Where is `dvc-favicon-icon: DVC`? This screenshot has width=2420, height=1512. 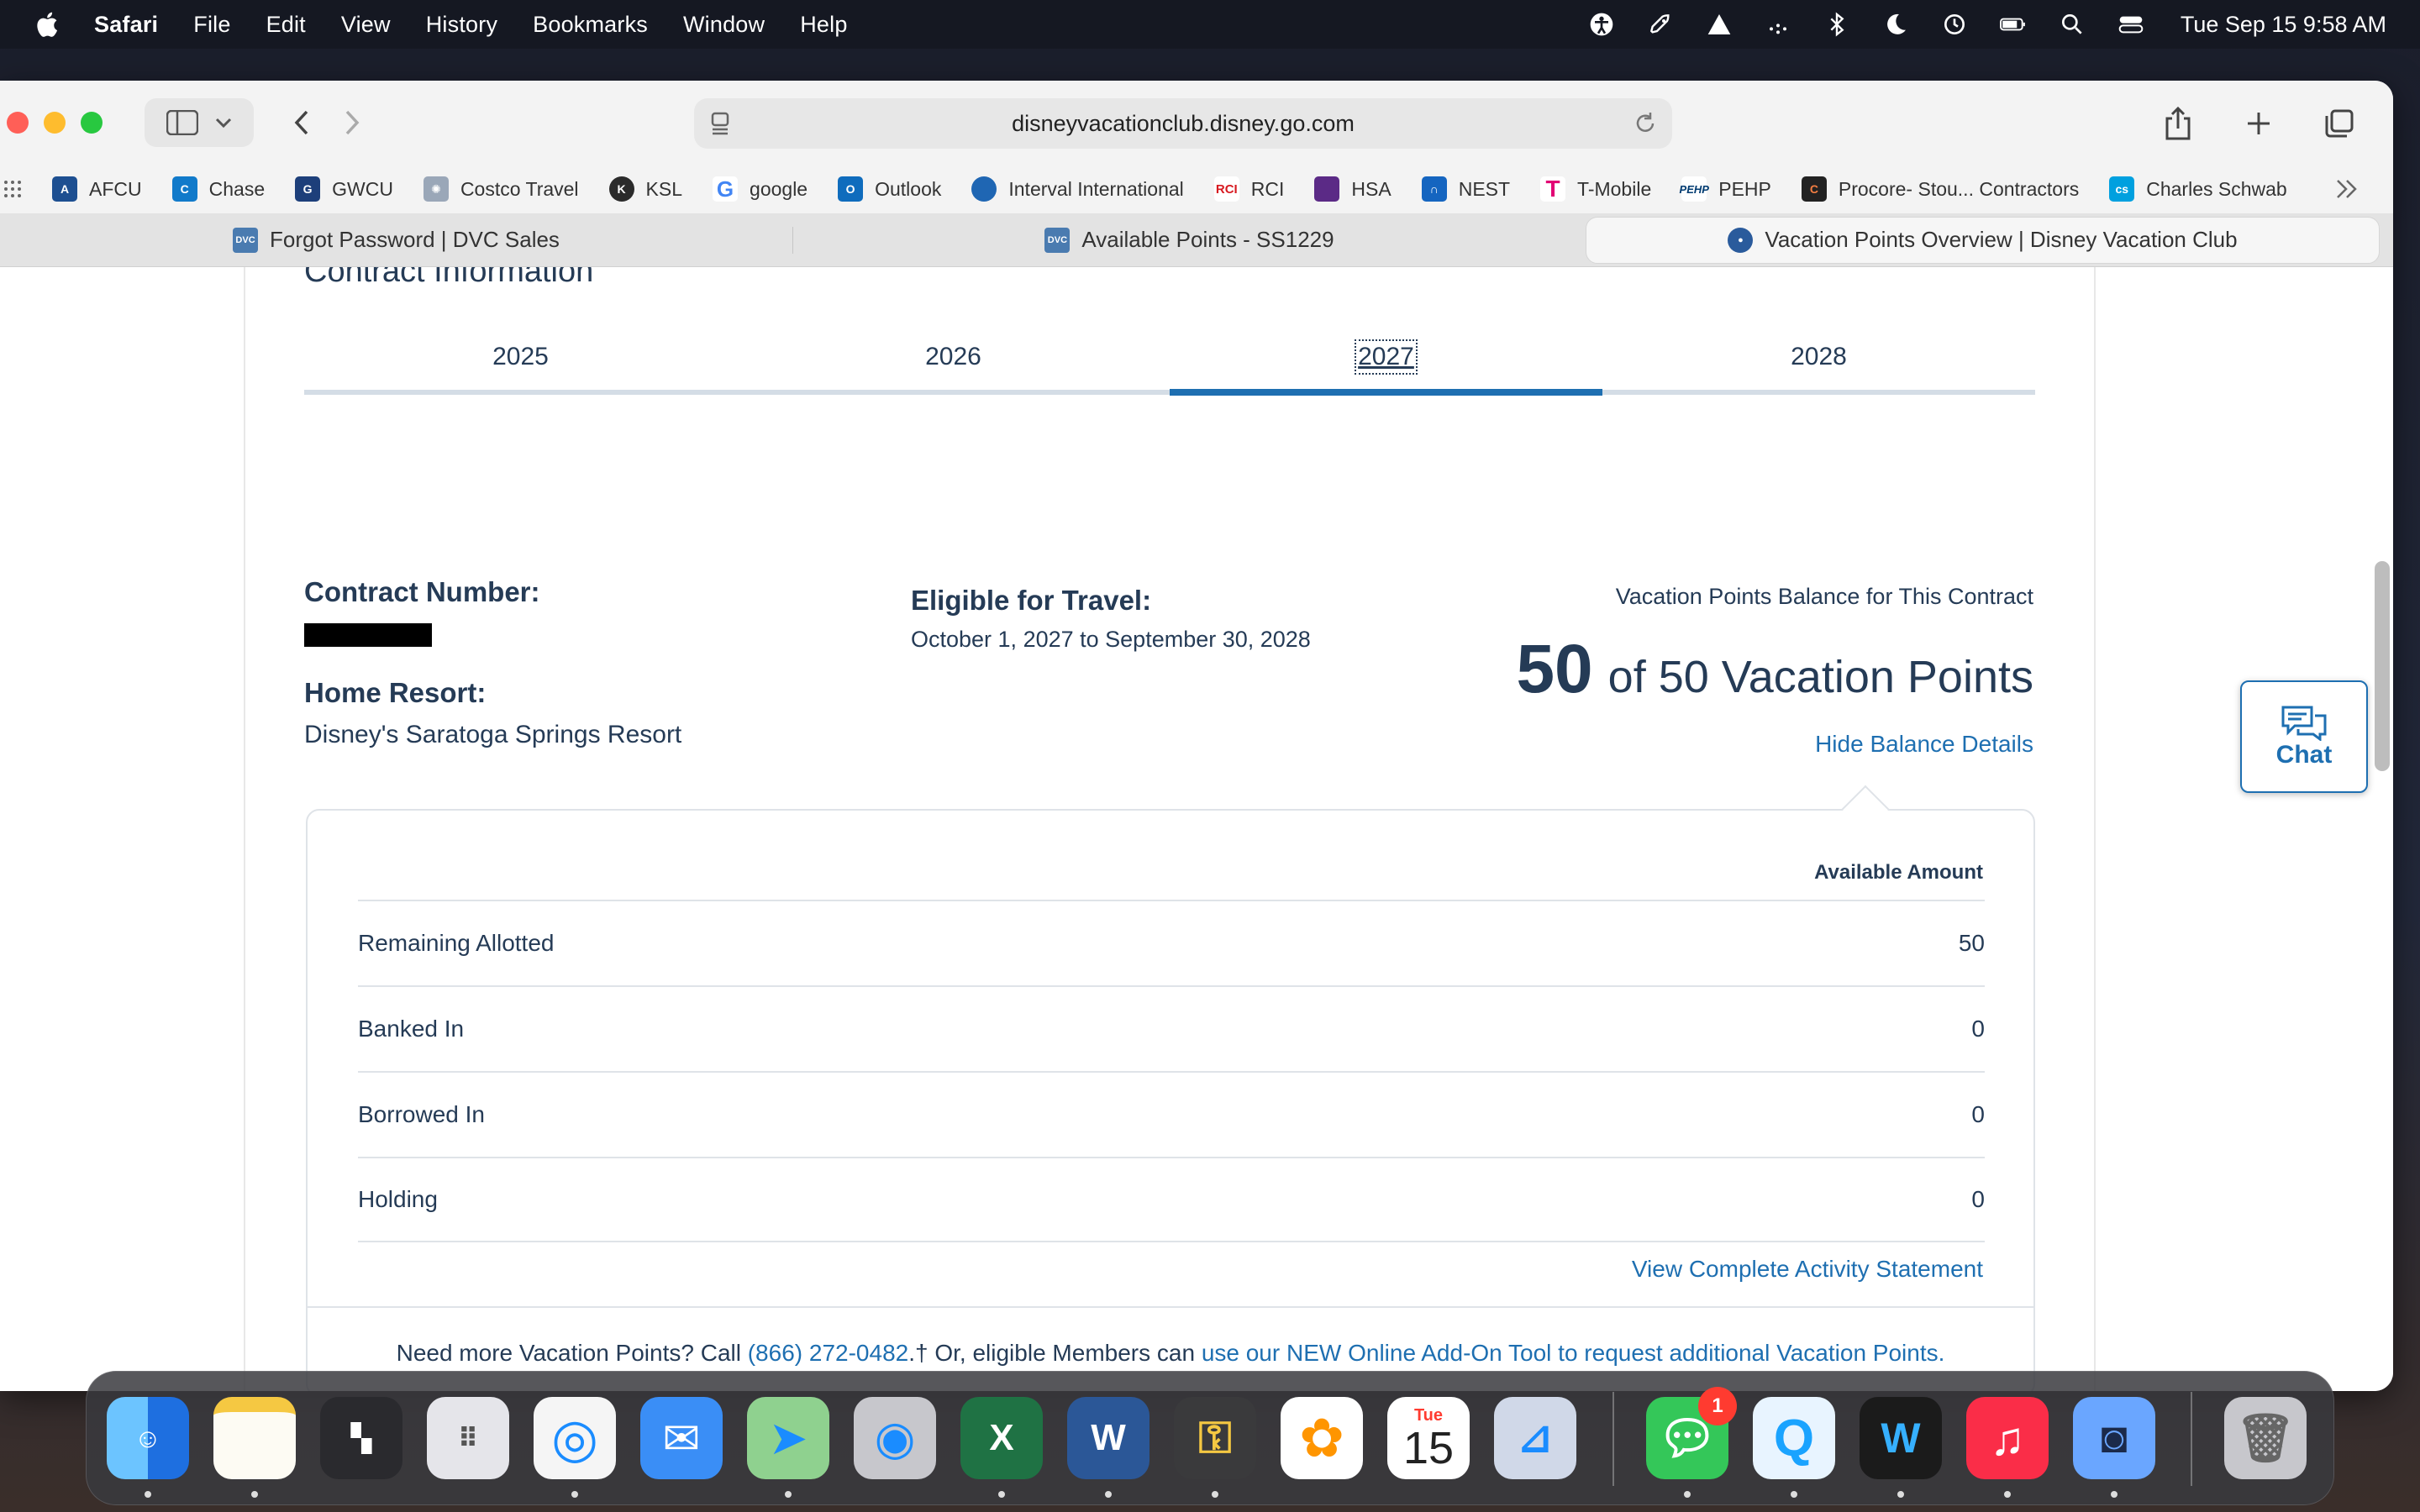
dvc-favicon-icon: DVC is located at coordinates (246, 240).